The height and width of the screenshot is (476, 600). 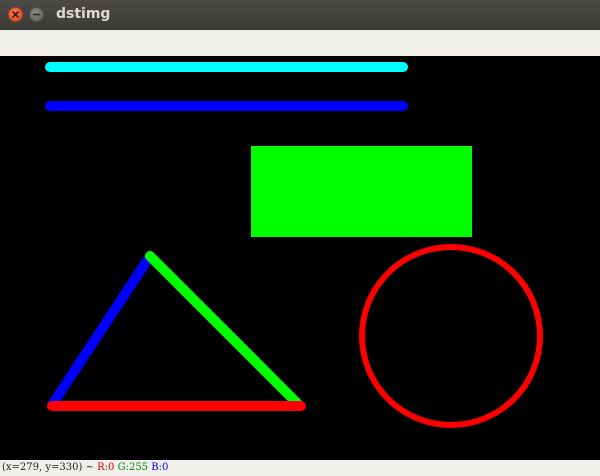 I want to click on green-rectangle, so click(x=361, y=191).